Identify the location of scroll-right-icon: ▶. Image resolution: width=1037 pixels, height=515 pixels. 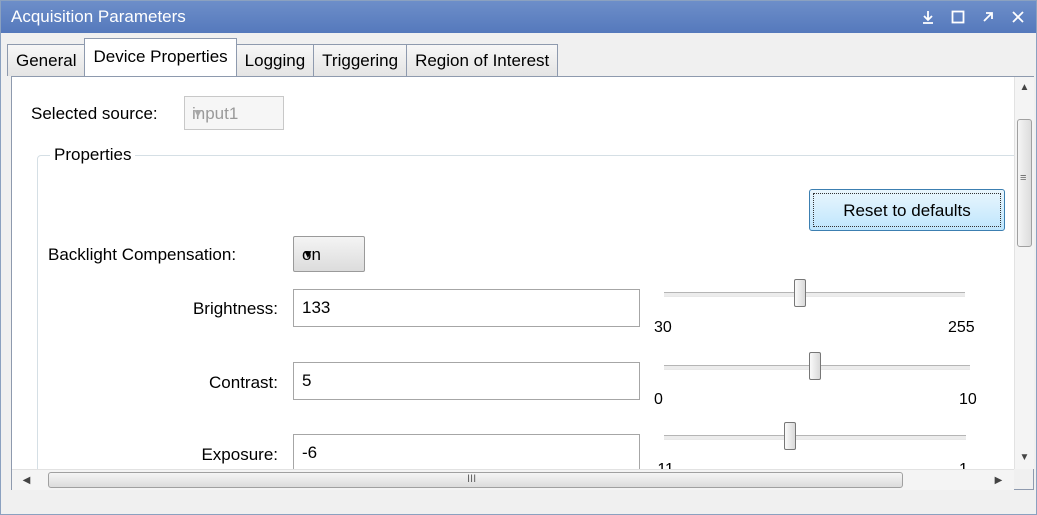
(998, 480).